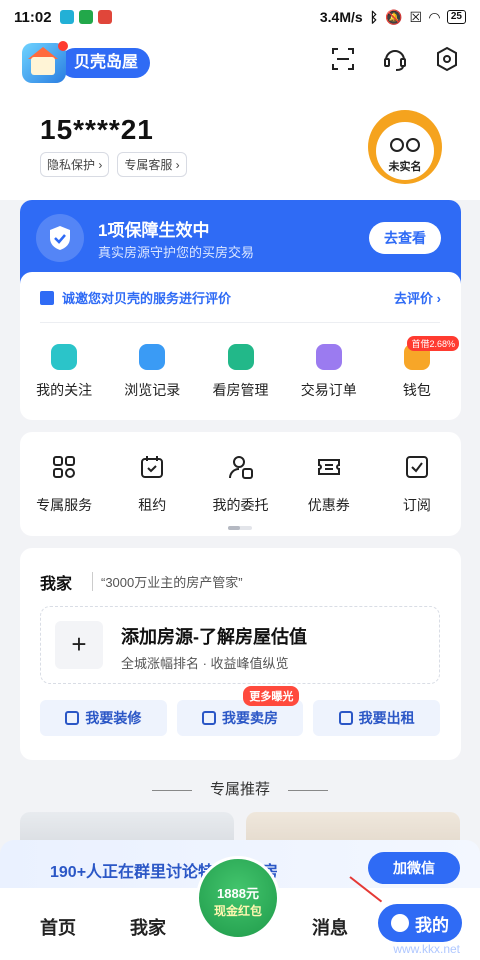 The height and width of the screenshot is (960, 480). I want to click on document-icon, so click(47, 297).